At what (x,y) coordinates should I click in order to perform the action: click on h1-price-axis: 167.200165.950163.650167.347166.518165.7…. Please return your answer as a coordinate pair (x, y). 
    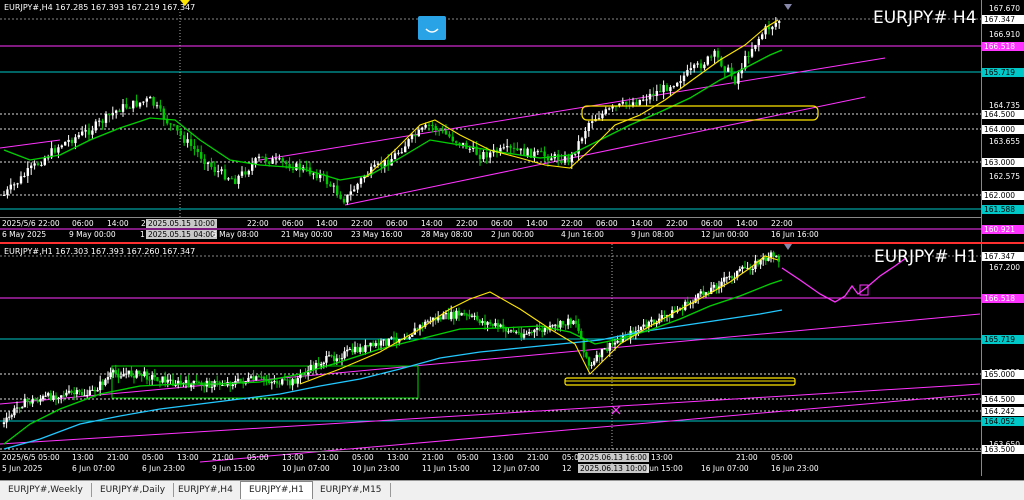
    Looking at the image, I should click on (1002, 360).